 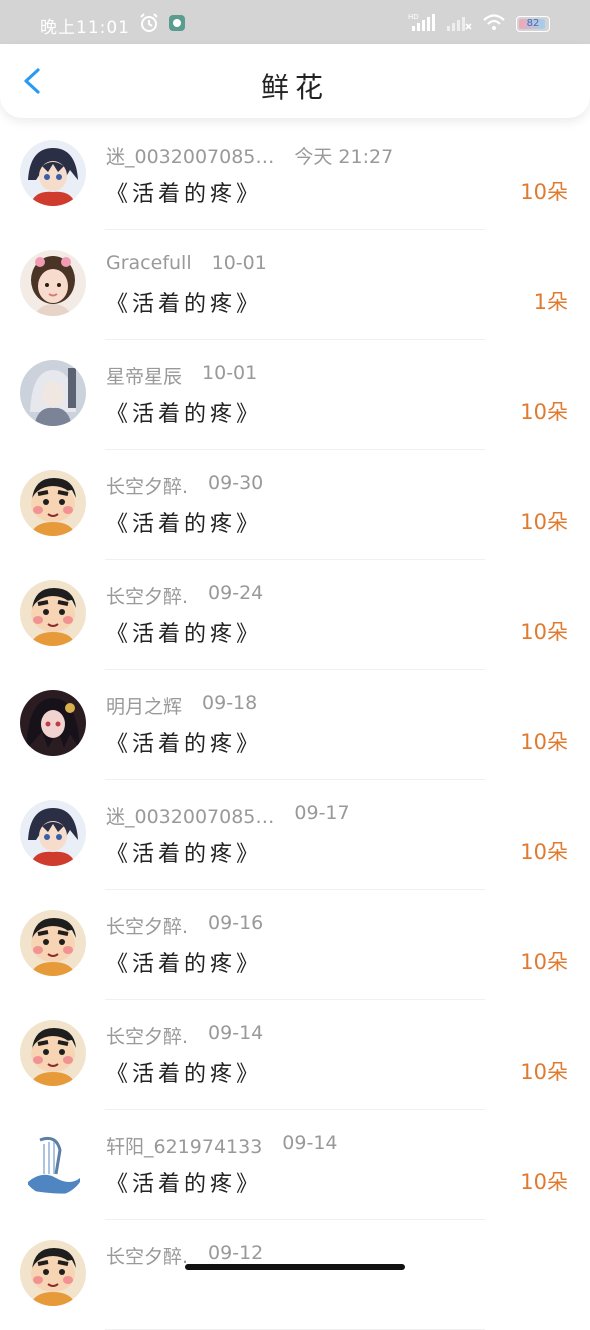 I want to click on username: 明月之辉, so click(x=144, y=705).